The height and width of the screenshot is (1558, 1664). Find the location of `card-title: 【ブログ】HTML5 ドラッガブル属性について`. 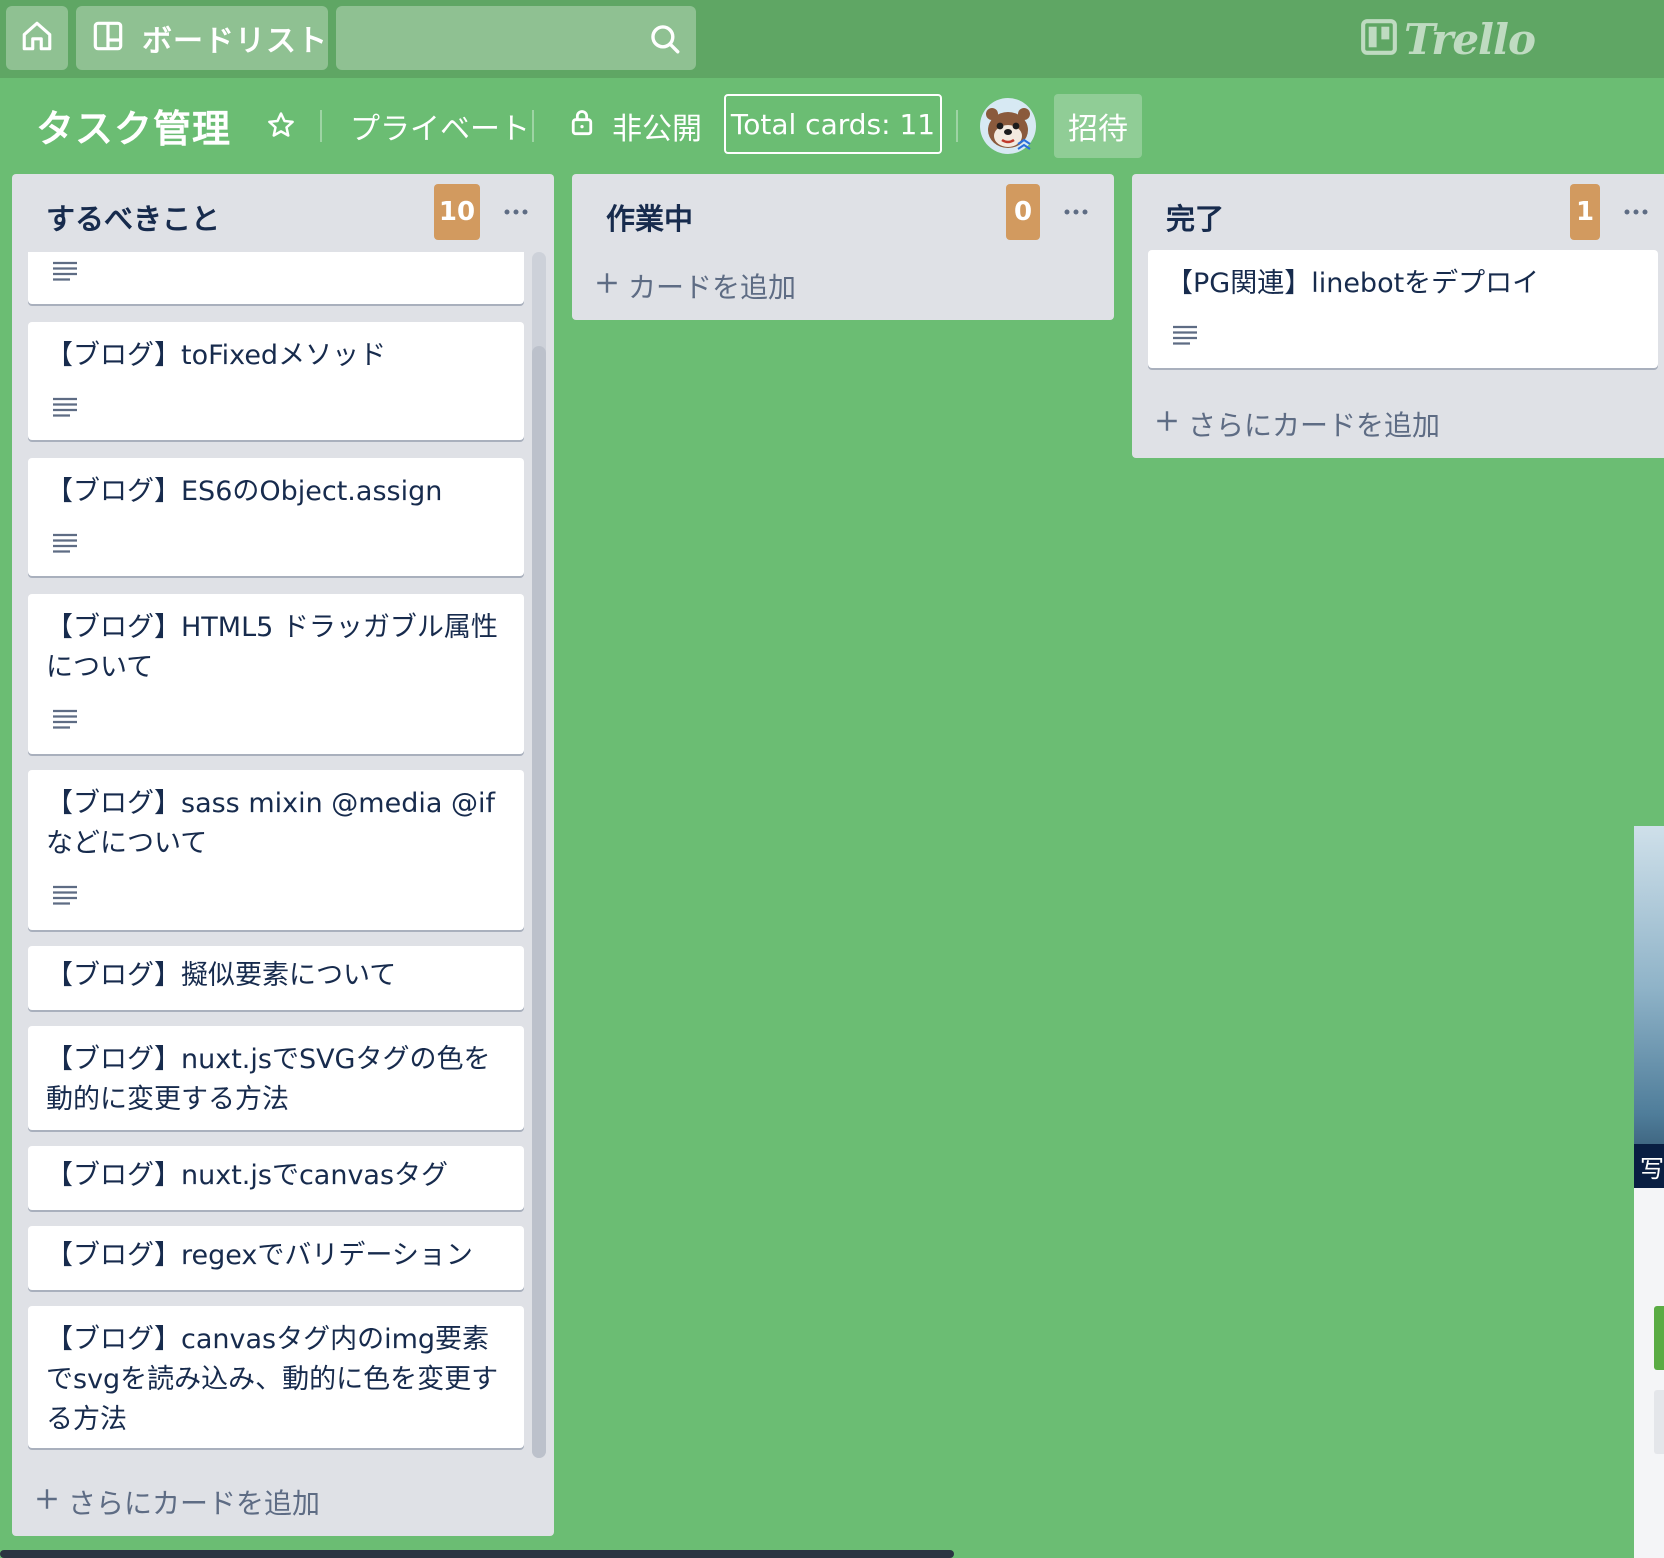

card-title: 【ブログ】HTML5 ドラッガブル属性について is located at coordinates (272, 647).